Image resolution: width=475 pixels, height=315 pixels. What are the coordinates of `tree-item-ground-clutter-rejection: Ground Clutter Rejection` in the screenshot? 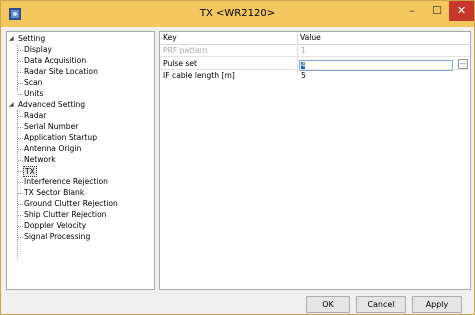 It's located at (71, 203).